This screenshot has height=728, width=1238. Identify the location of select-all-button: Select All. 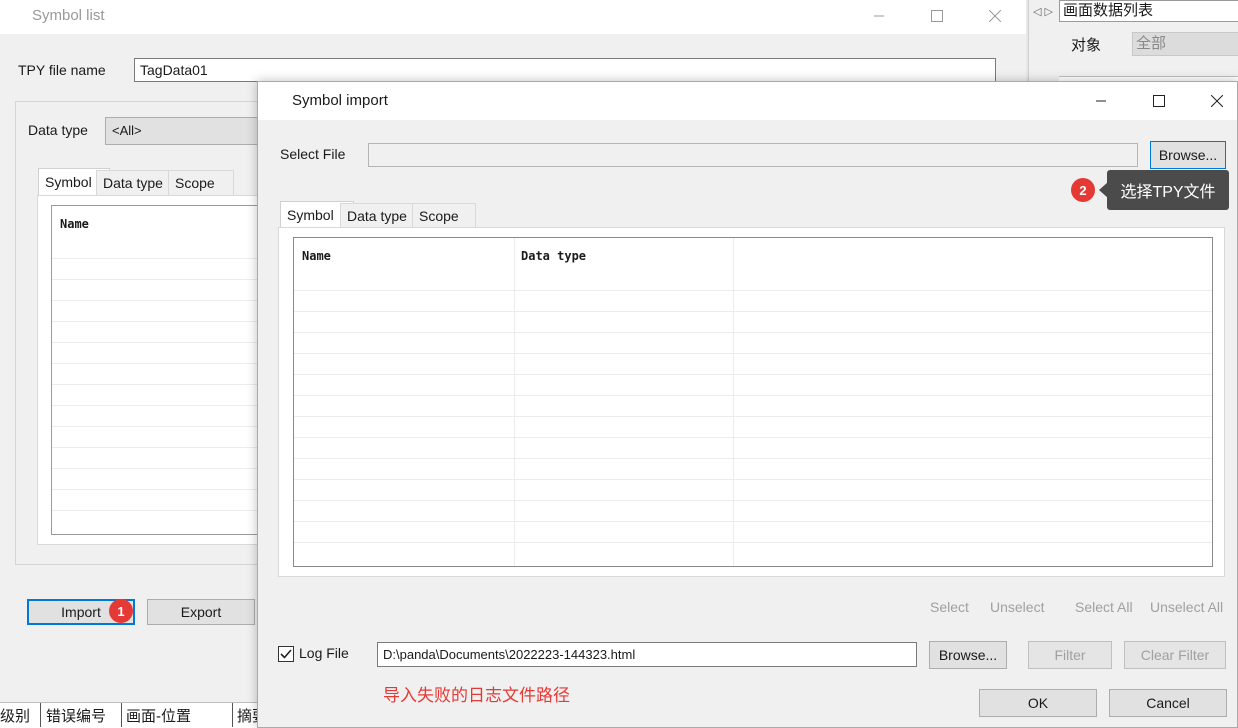
(1104, 607).